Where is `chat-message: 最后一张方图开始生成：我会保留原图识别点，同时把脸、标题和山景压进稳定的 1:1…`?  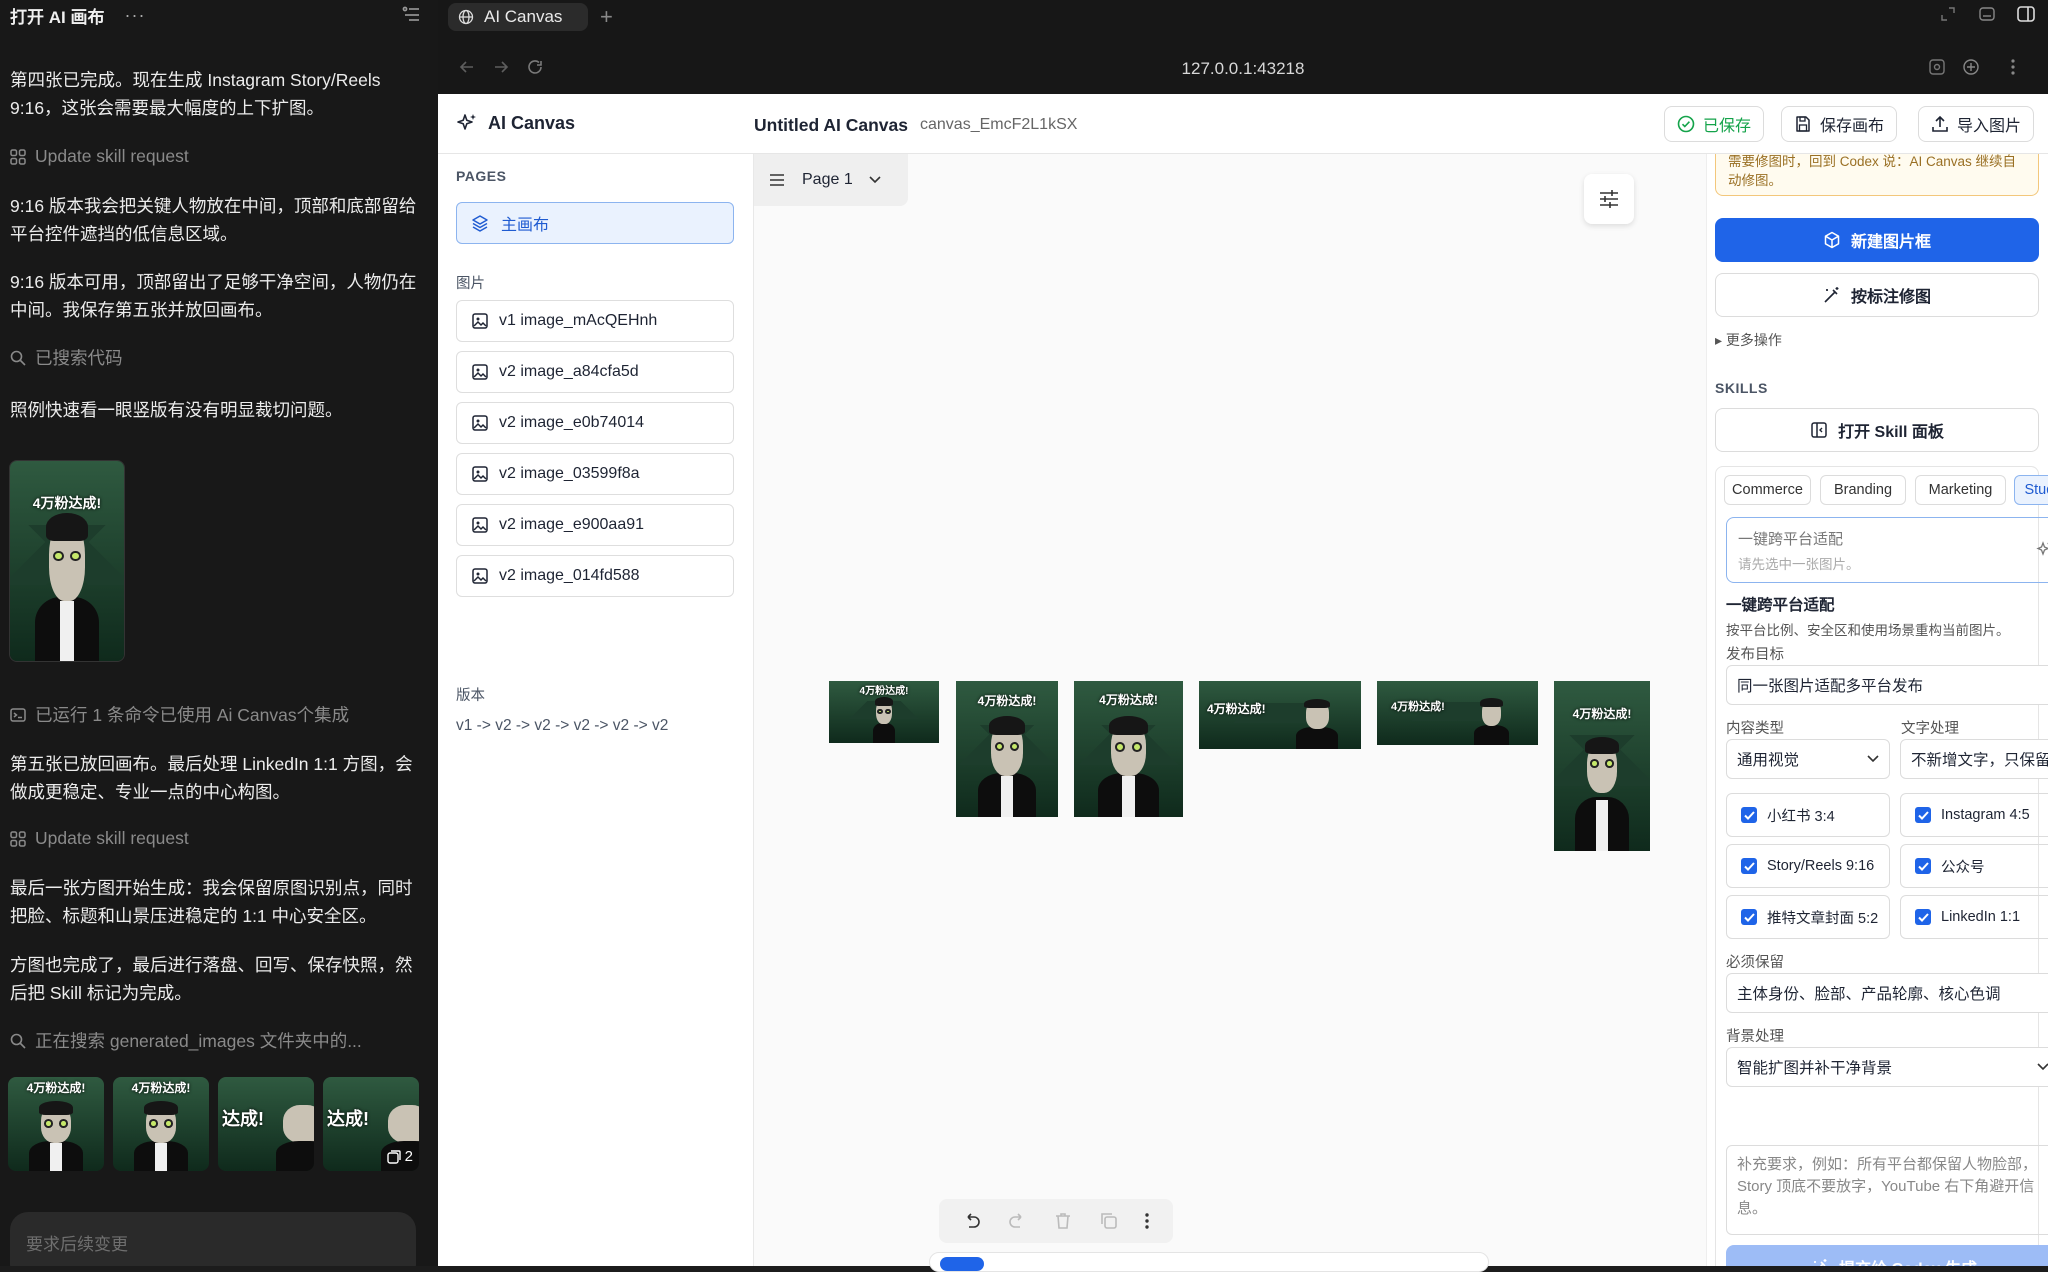 chat-message: 最后一张方图开始生成：我会保留原图识别点，同时把脸、标题和山景压进稳定的 1:1… is located at coordinates (211, 902).